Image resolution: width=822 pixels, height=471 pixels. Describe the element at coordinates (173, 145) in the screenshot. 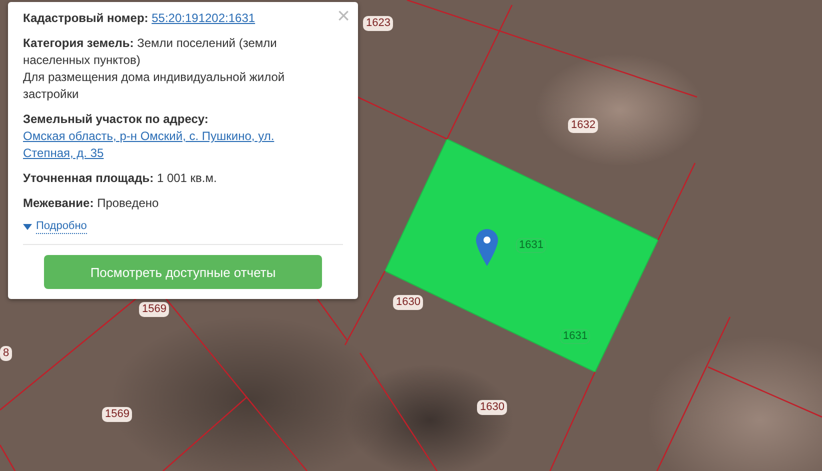

I see `field-link: Омская область, р-н Омский, с. Пушкино, ул. Степная, д. 35` at that location.